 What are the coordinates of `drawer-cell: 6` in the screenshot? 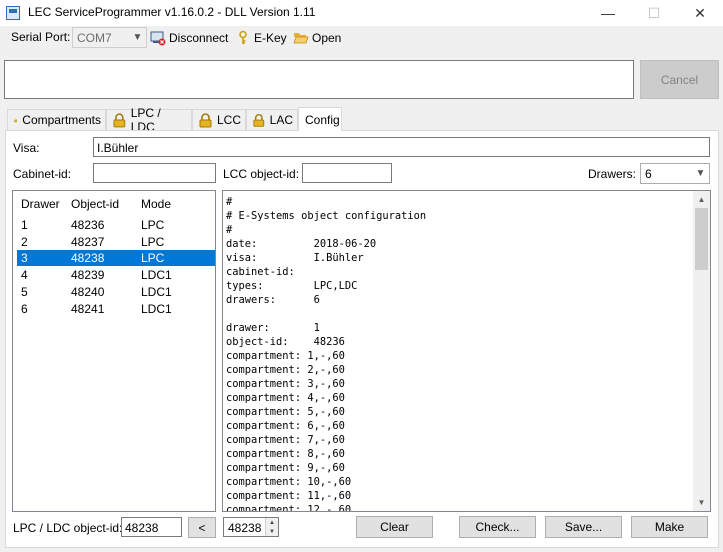 It's located at (24, 309).